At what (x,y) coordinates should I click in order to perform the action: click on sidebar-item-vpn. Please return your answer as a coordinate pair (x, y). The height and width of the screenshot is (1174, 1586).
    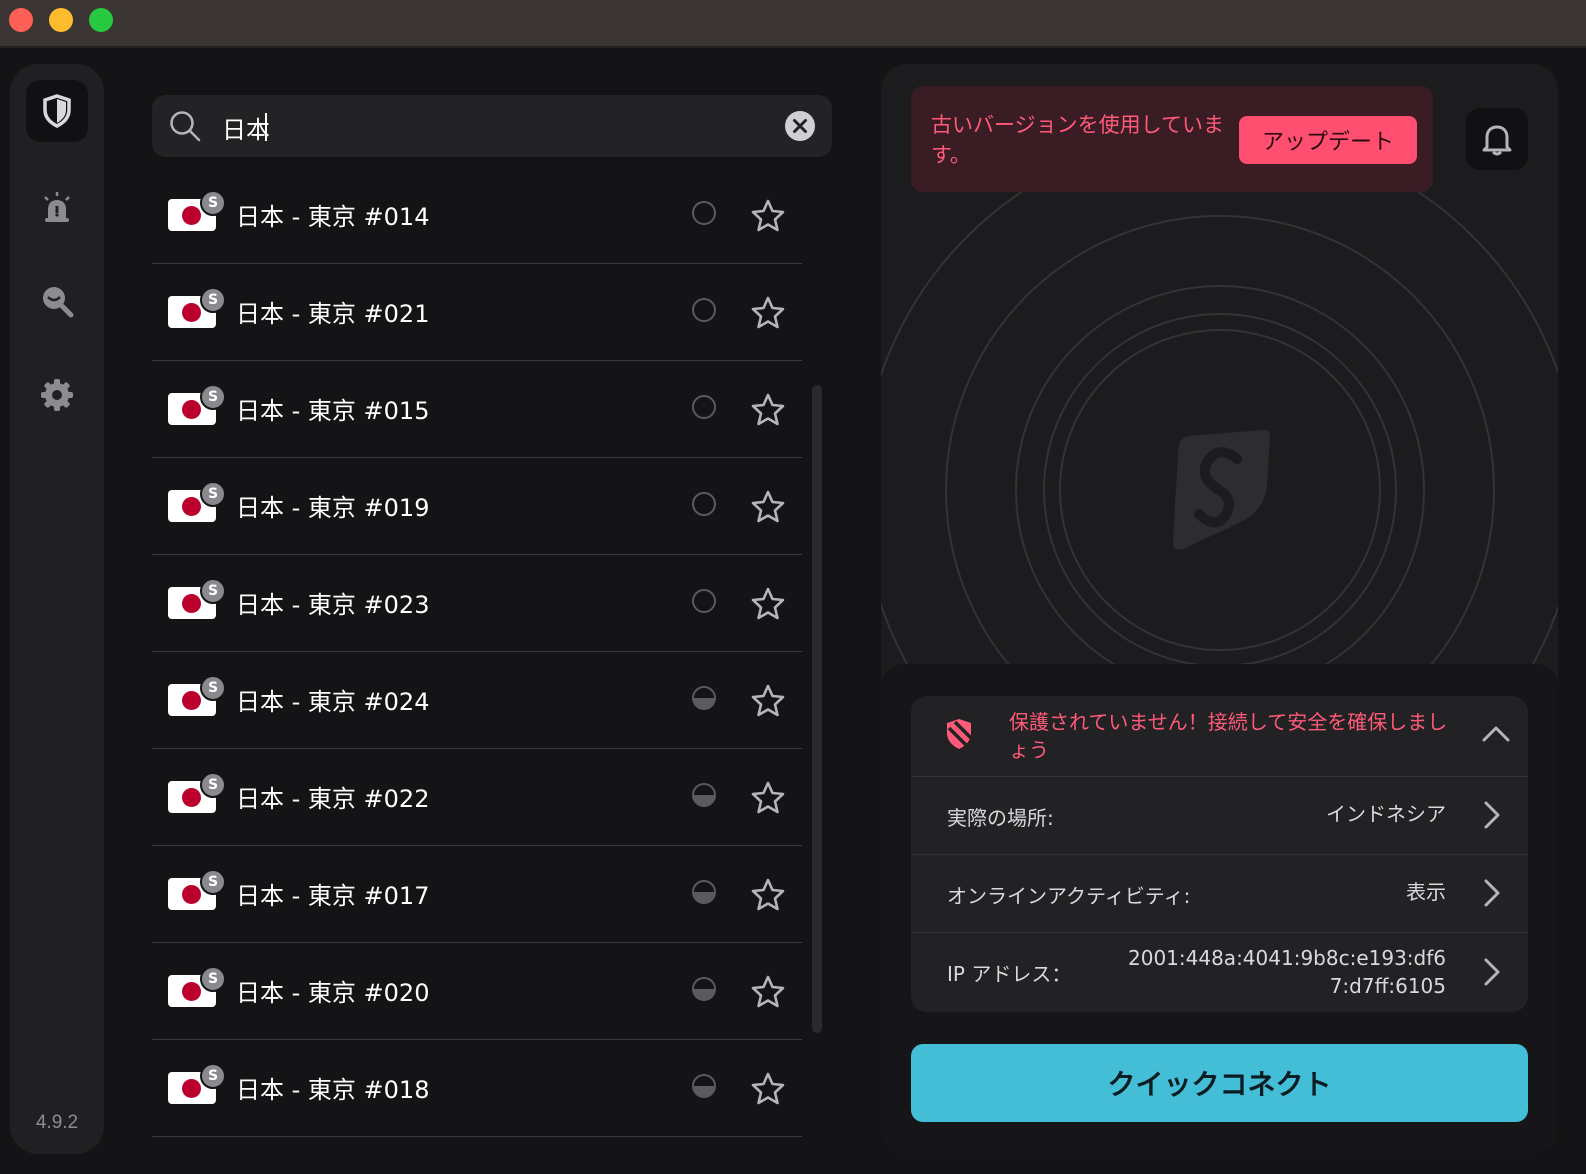
    Looking at the image, I should click on (57, 111).